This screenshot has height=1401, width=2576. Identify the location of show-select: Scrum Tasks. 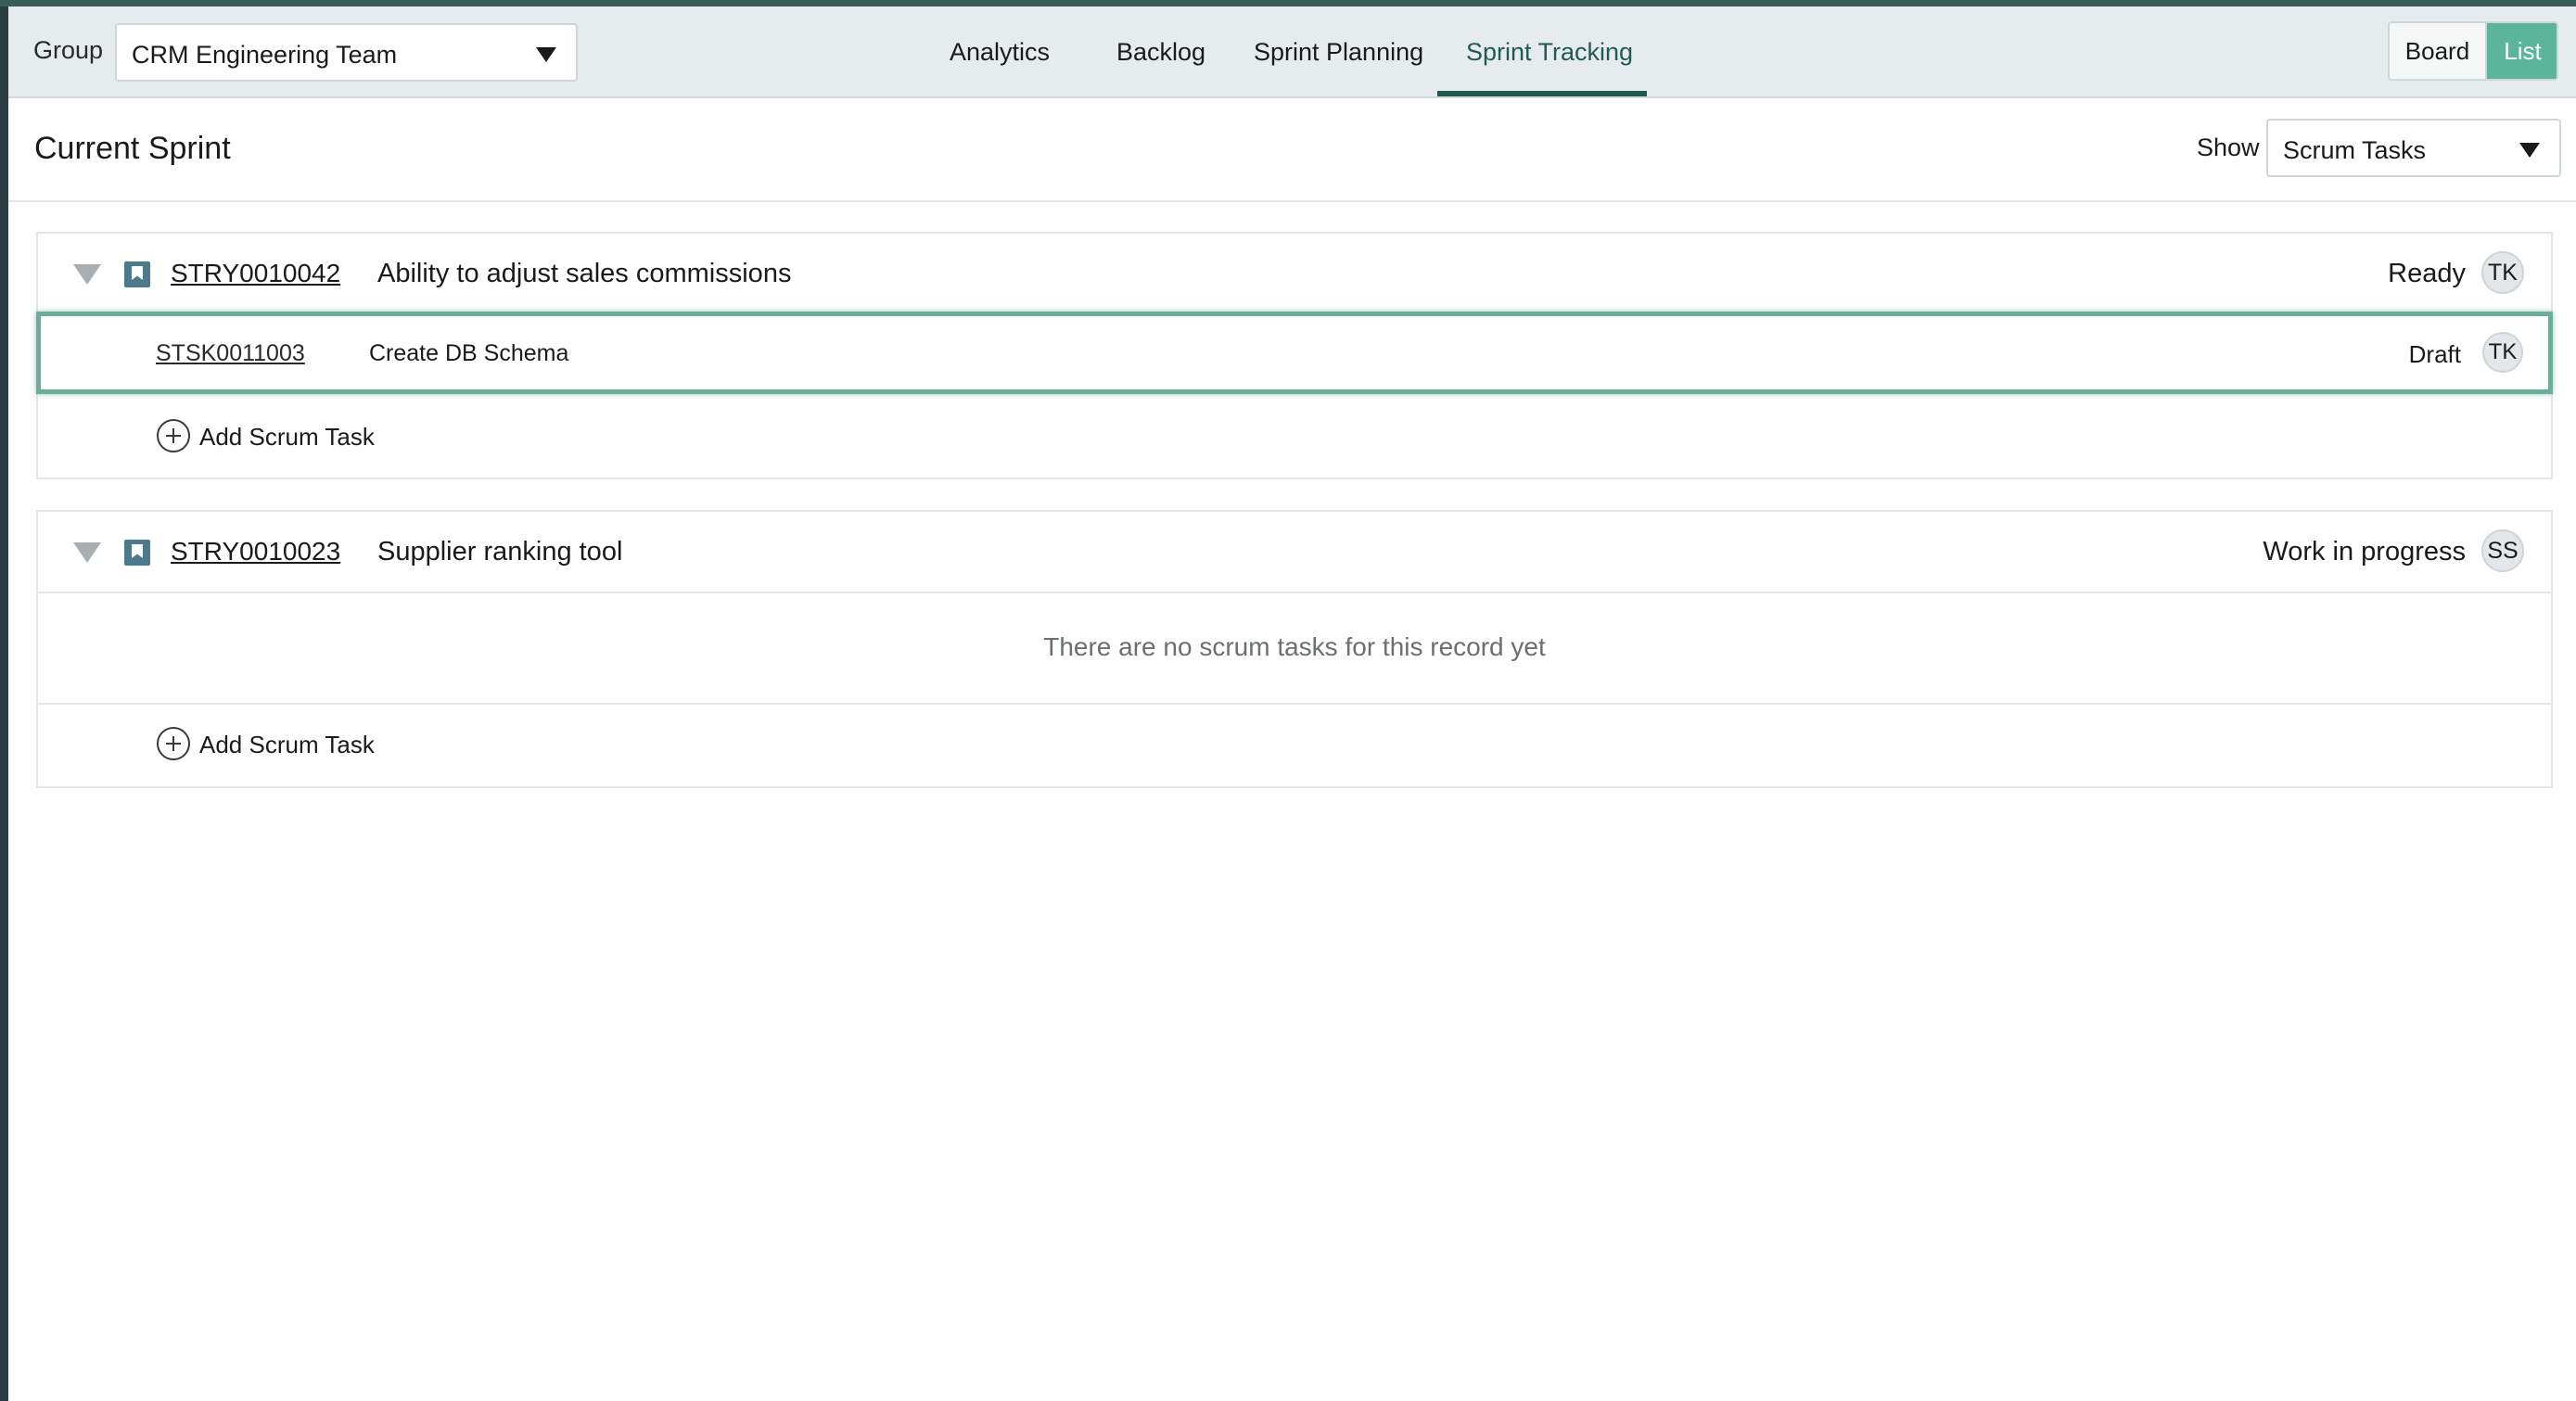
(2413, 148).